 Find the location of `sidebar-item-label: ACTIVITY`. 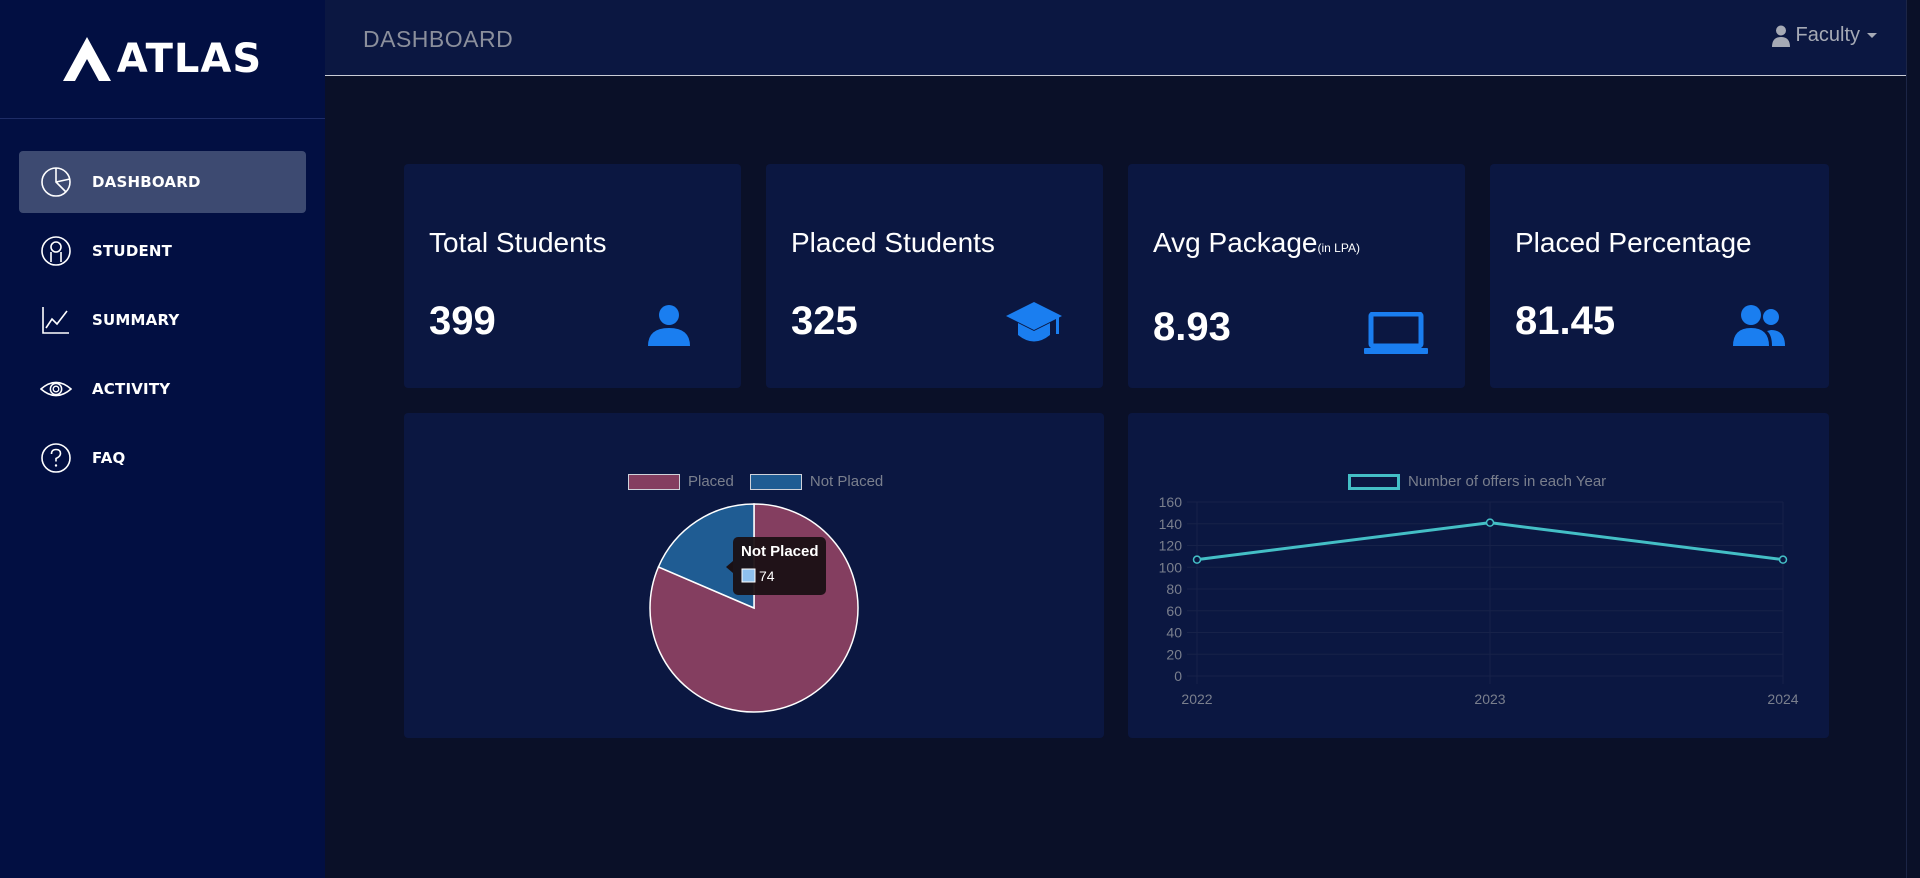

sidebar-item-label: ACTIVITY is located at coordinates (131, 389).